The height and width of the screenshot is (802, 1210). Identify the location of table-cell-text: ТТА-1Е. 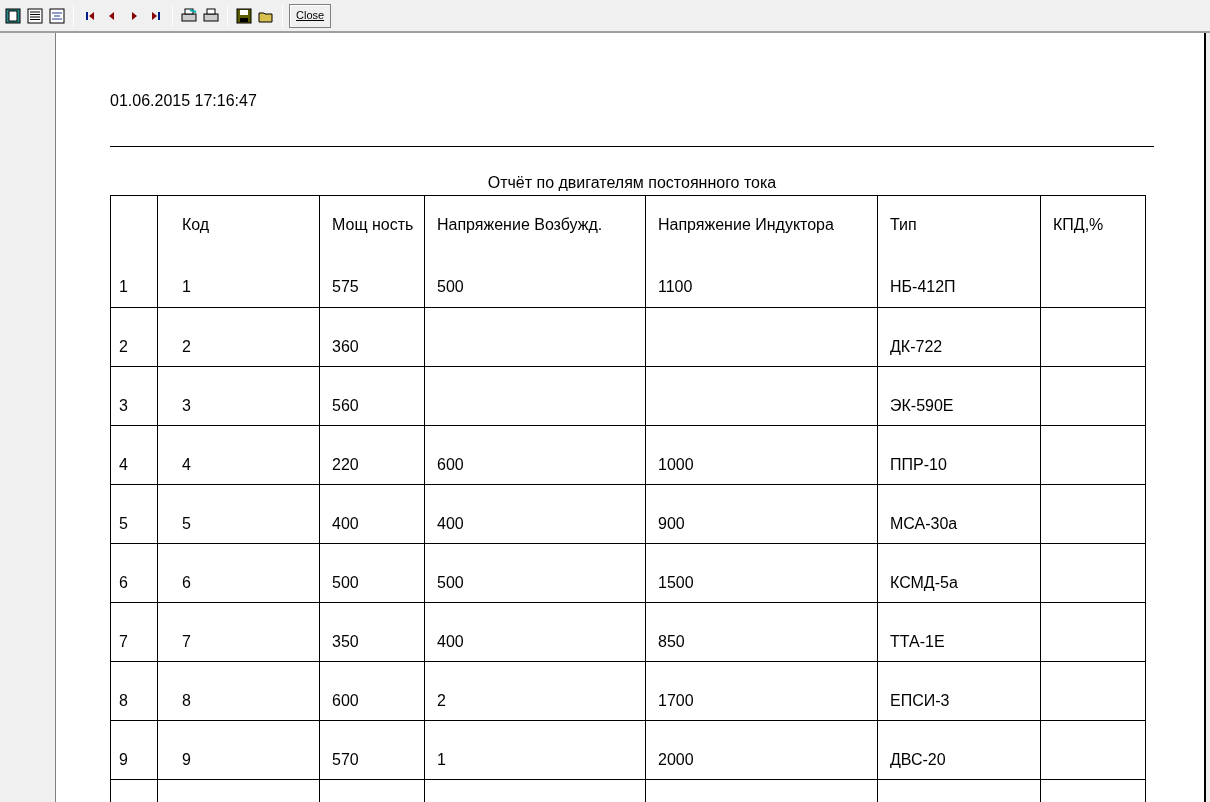
(917, 642).